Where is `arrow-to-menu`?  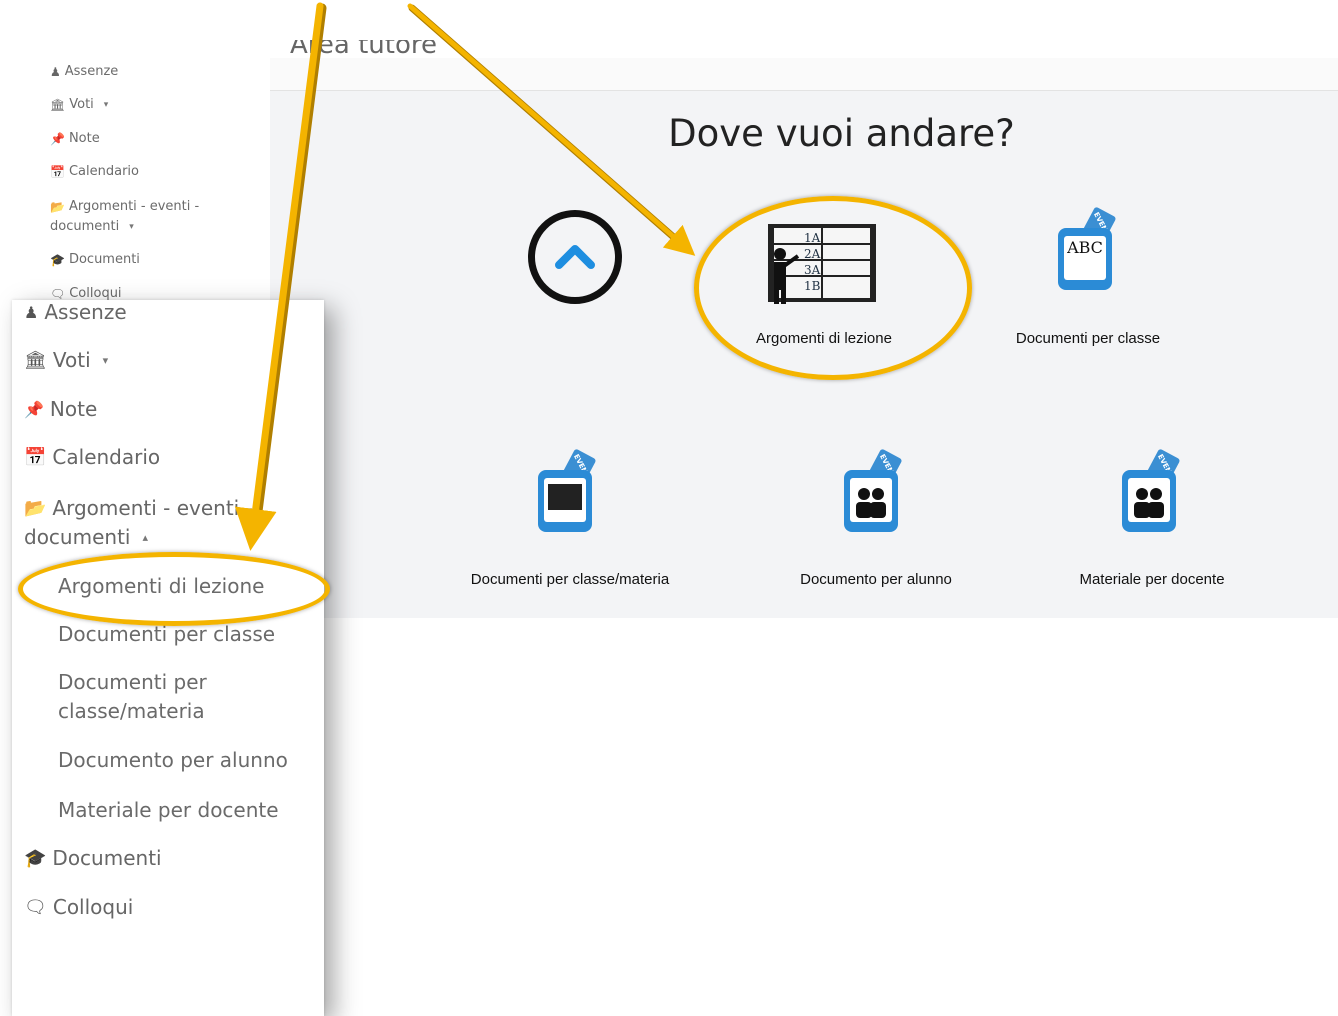
arrow-to-menu is located at coordinates (279, 276).